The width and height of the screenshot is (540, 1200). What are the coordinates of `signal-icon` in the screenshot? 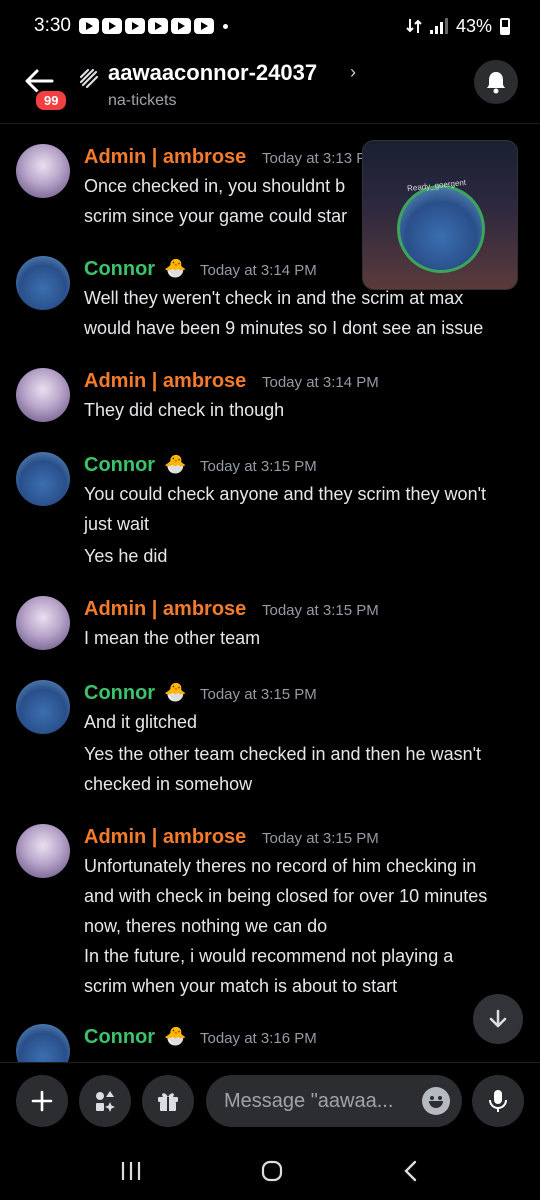 It's located at (438, 26).